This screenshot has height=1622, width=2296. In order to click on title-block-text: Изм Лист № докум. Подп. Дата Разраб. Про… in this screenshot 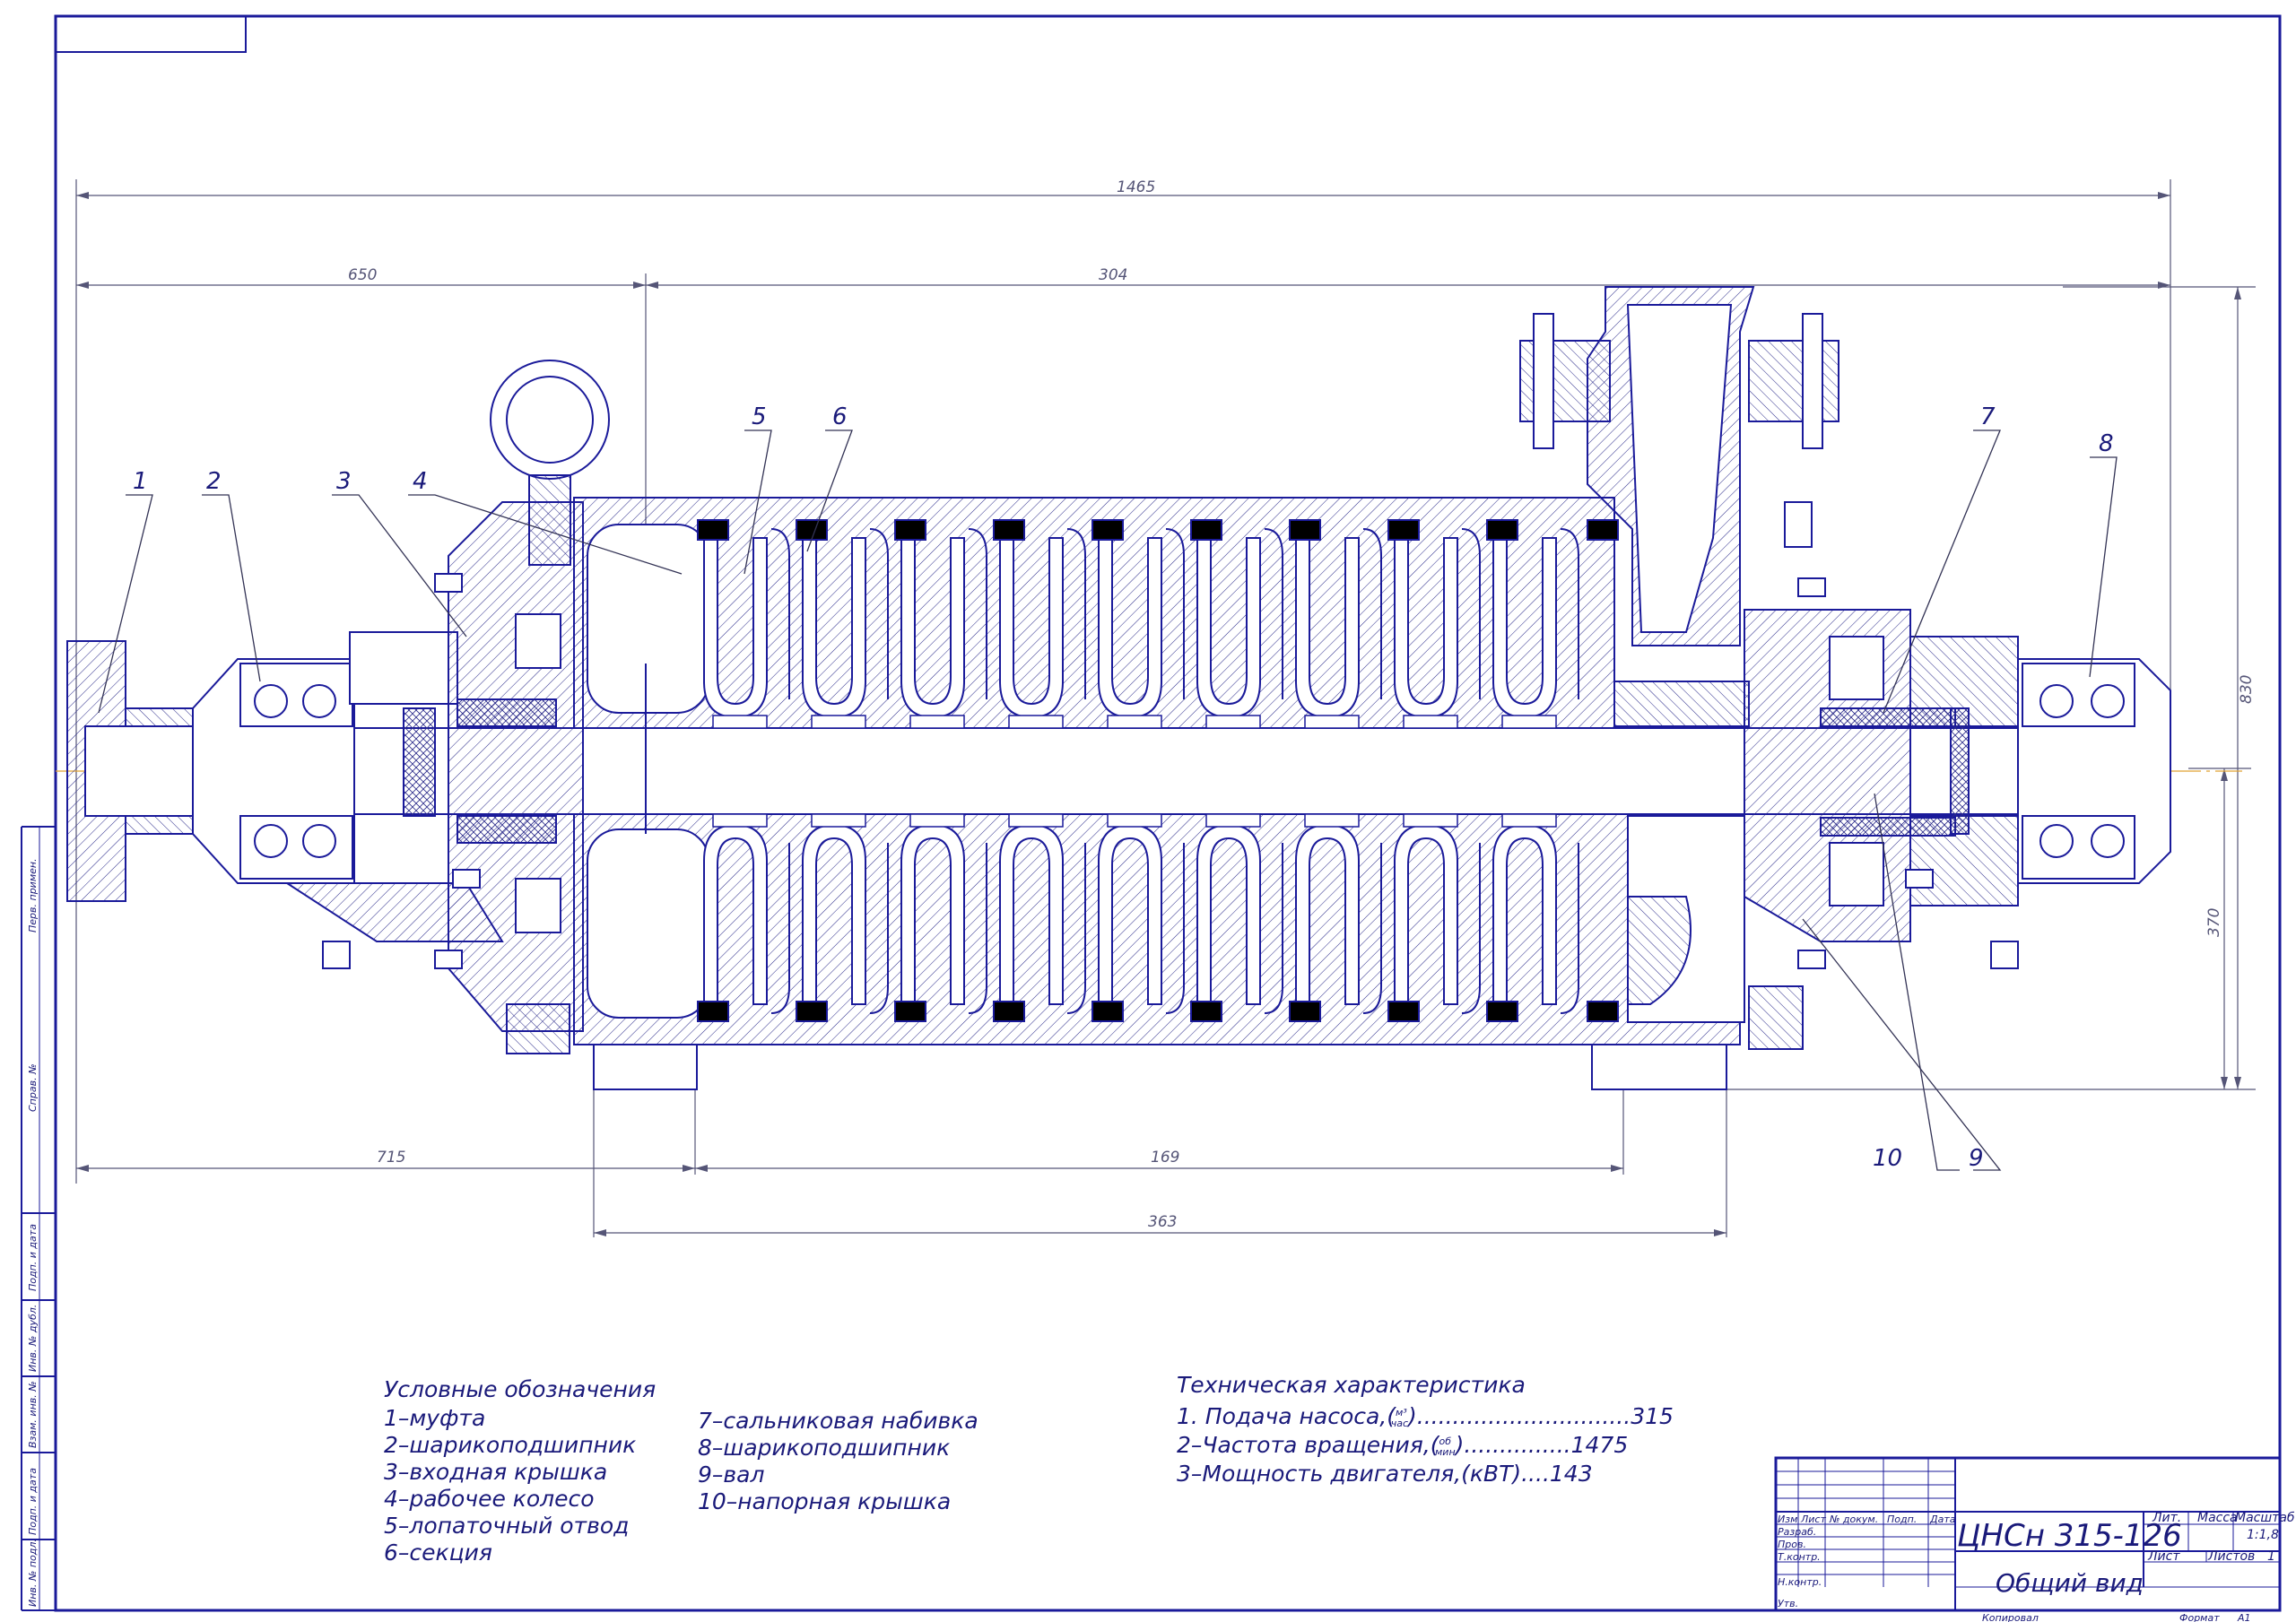, I will do `click(2036, 1566)`.